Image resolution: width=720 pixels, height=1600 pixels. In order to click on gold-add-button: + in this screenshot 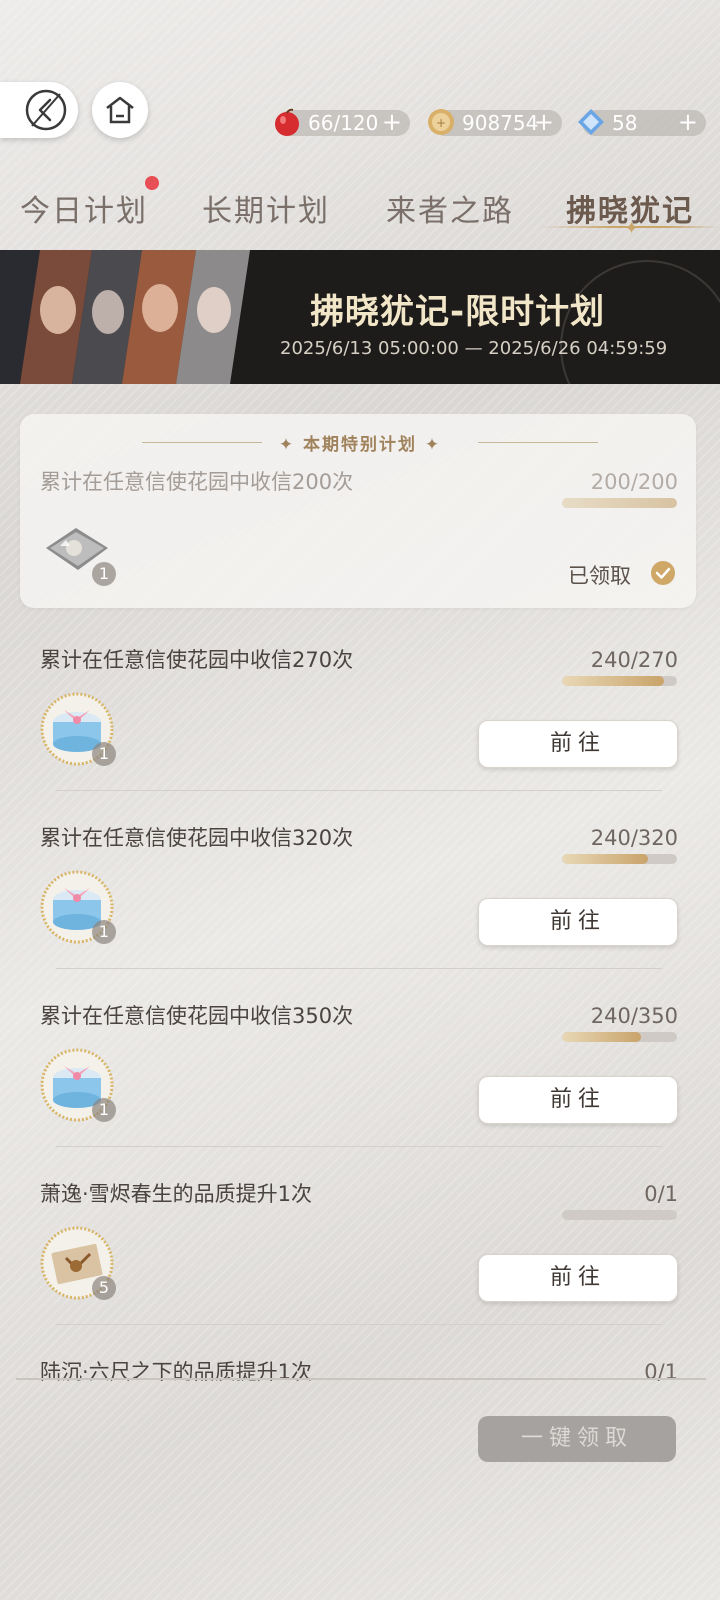, I will do `click(544, 122)`.